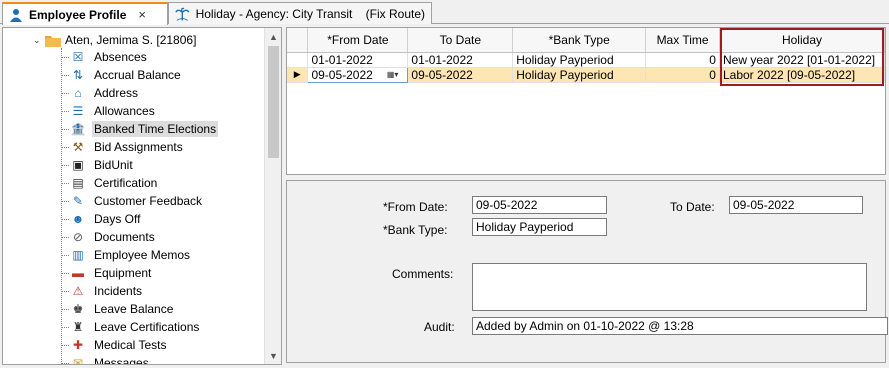  I want to click on tree-item-label: Leave Balance, so click(134, 309).